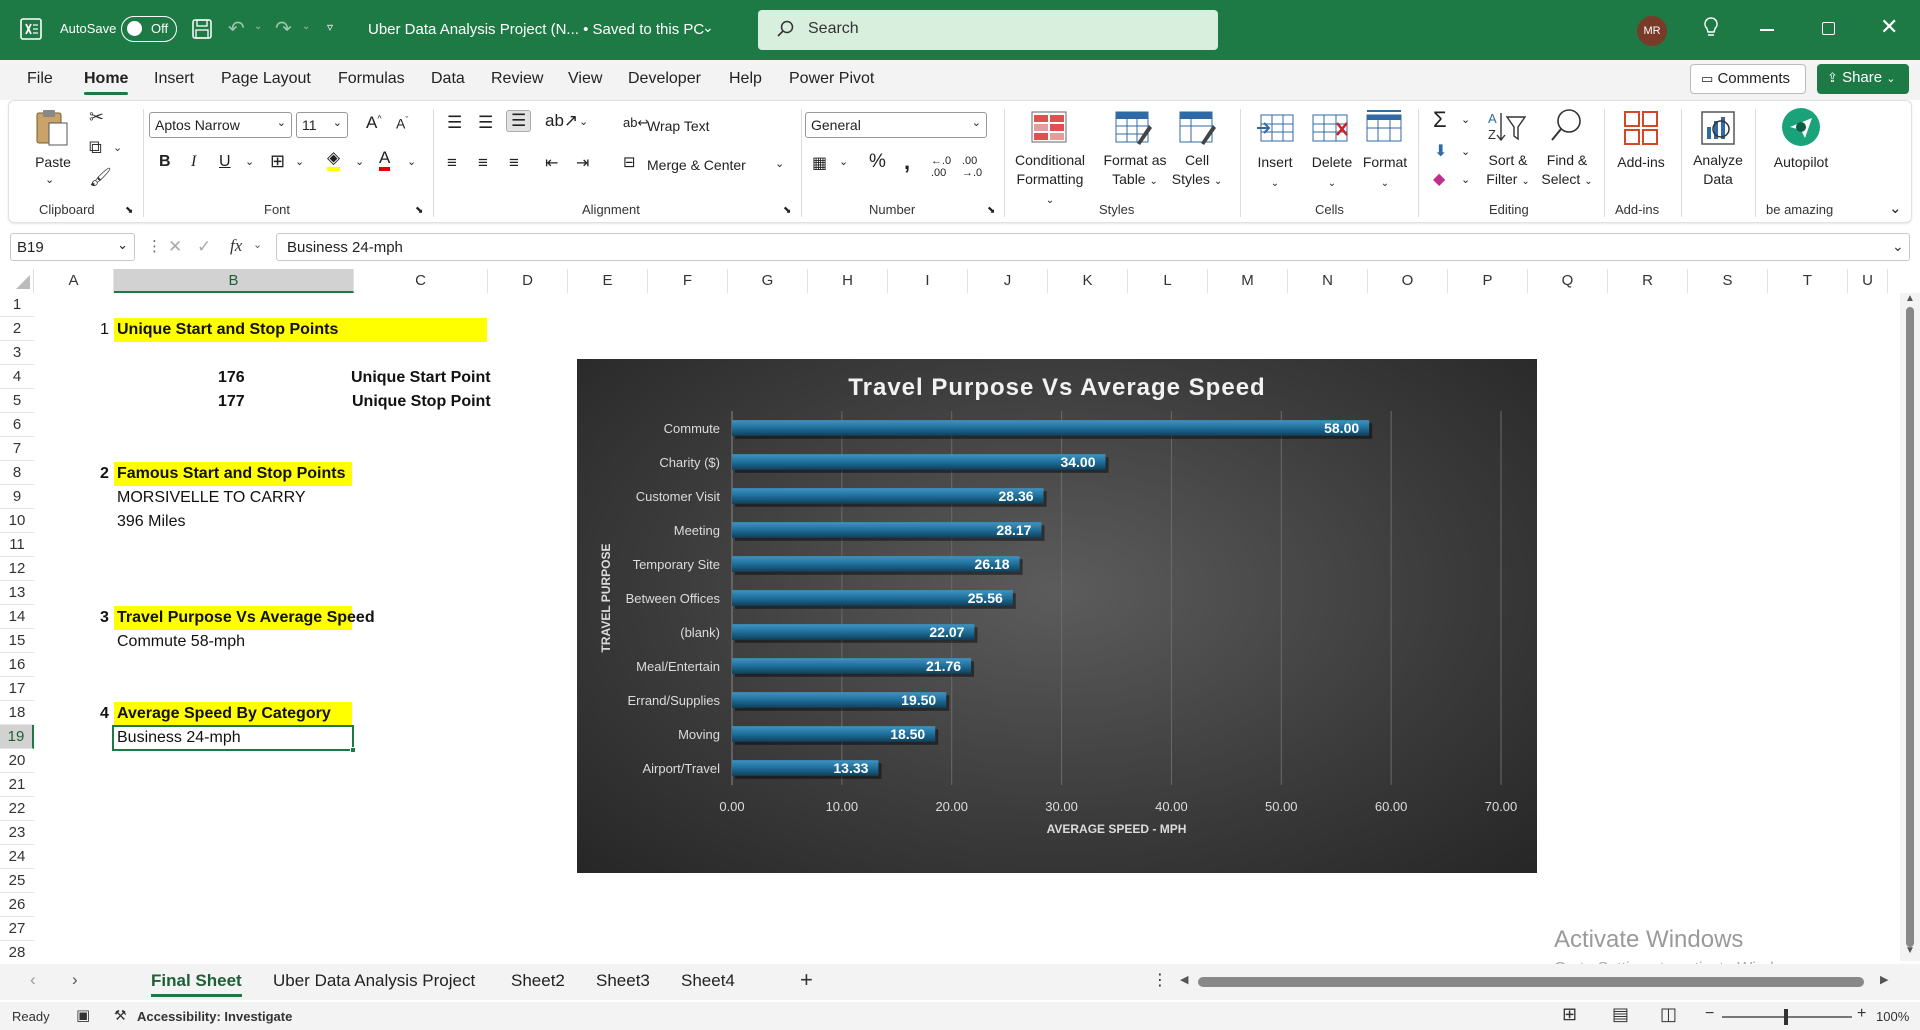  Describe the element at coordinates (941, 167) in the screenshot. I see `increase-decimal-icon: ←.0.00` at that location.